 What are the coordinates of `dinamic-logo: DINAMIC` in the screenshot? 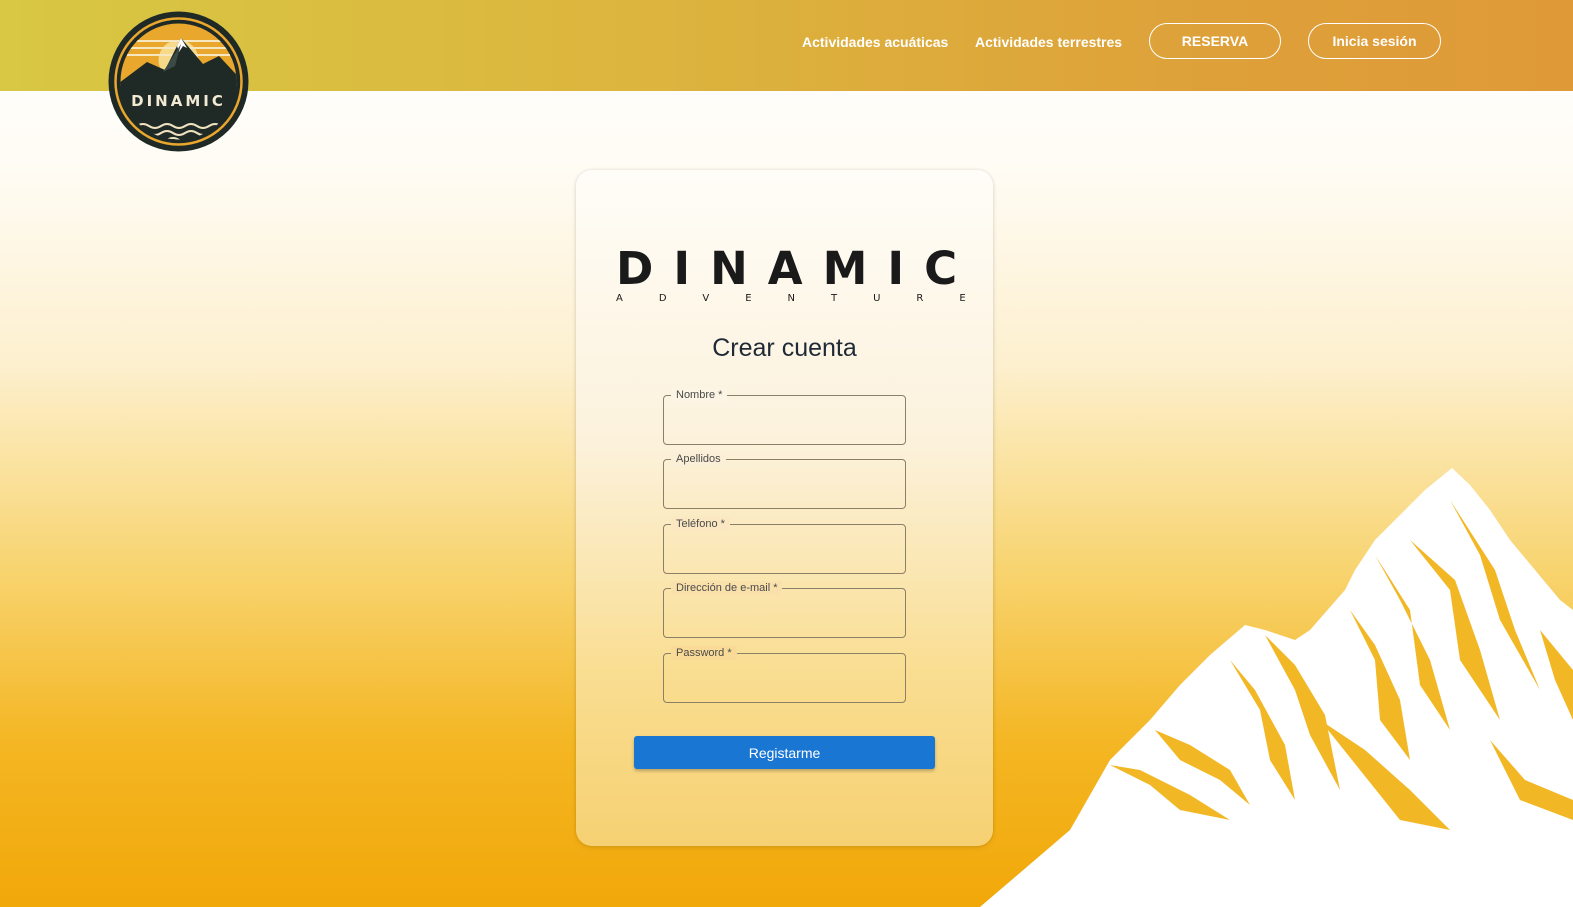 It's located at (178, 81).